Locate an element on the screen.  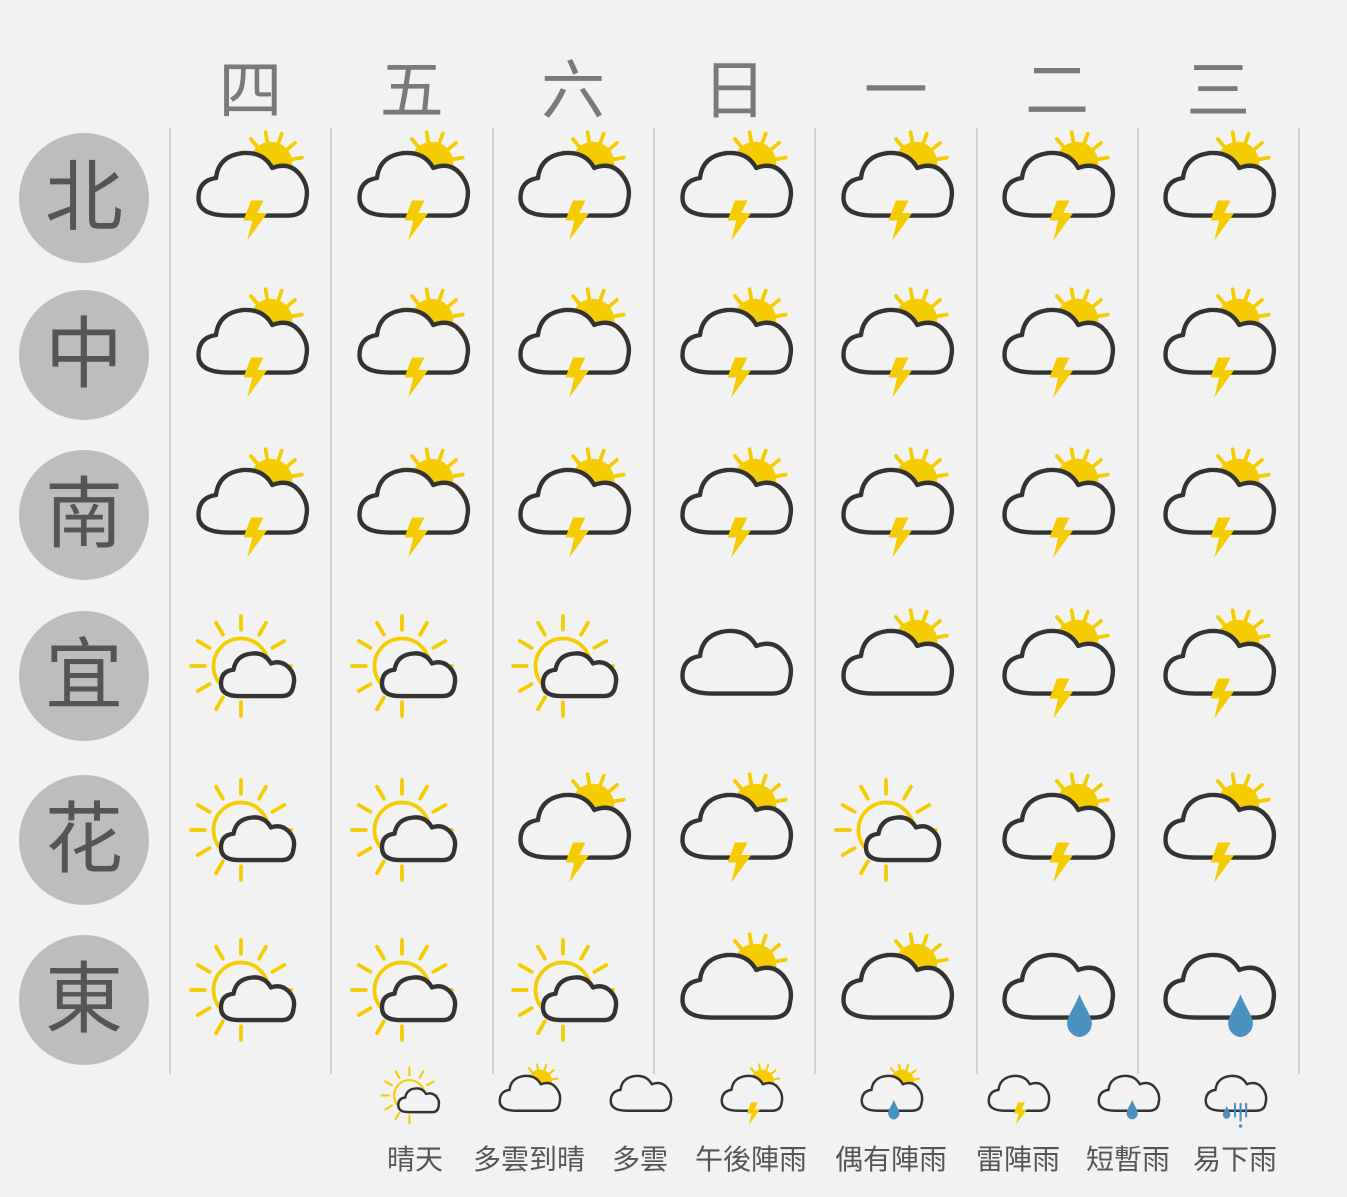
region-label: 北 is located at coordinates (84, 198).